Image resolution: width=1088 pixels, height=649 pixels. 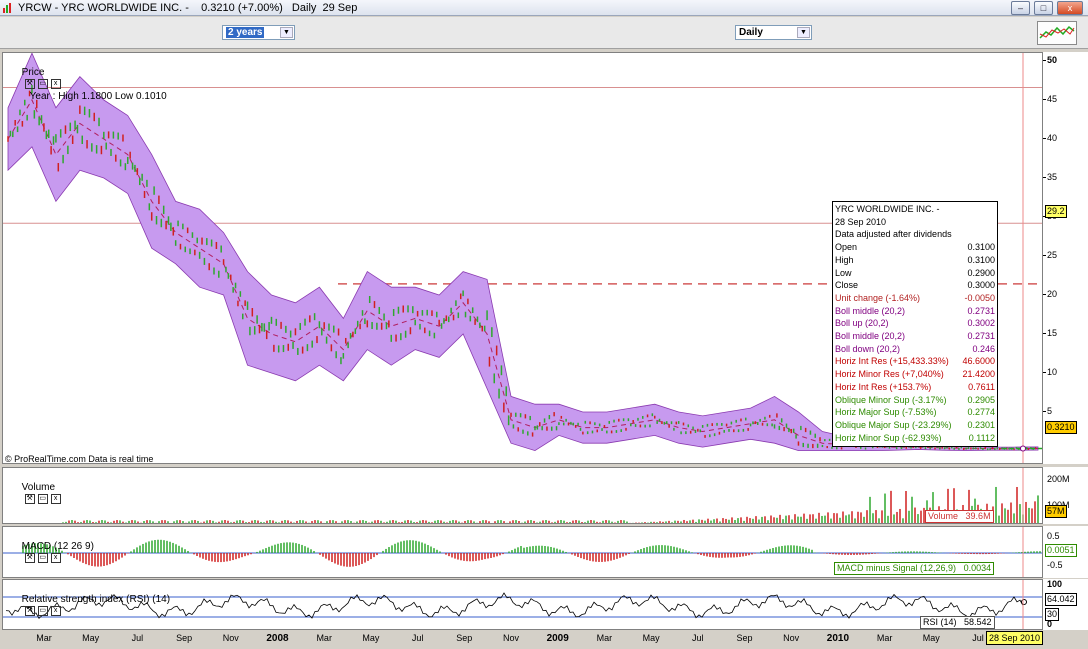 I want to click on volume-readout: Volume 39.6M, so click(x=959, y=516).